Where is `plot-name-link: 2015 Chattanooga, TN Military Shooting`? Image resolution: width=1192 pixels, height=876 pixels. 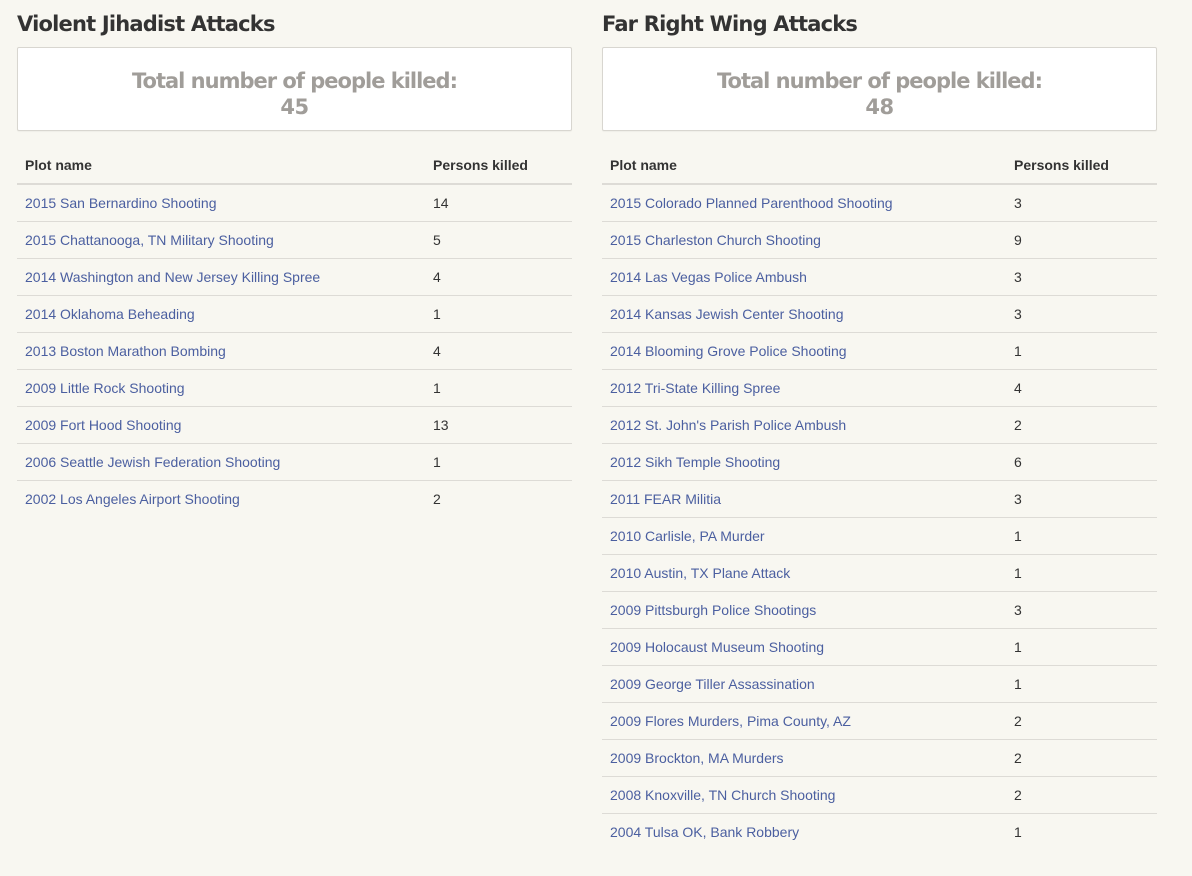
plot-name-link: 2015 Chattanooga, TN Military Shooting is located at coordinates (149, 240).